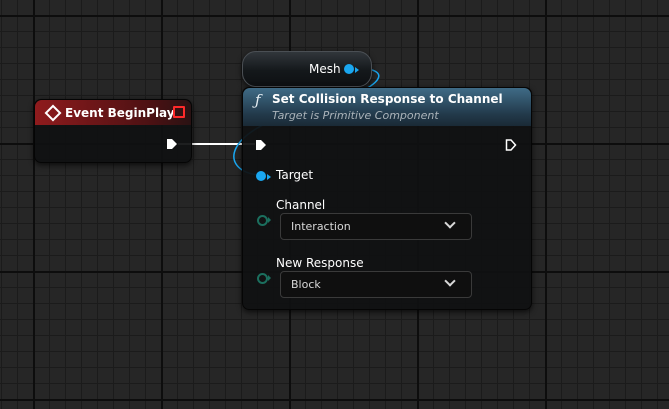  What do you see at coordinates (321, 226) in the screenshot?
I see `channel-value: Interaction` at bounding box center [321, 226].